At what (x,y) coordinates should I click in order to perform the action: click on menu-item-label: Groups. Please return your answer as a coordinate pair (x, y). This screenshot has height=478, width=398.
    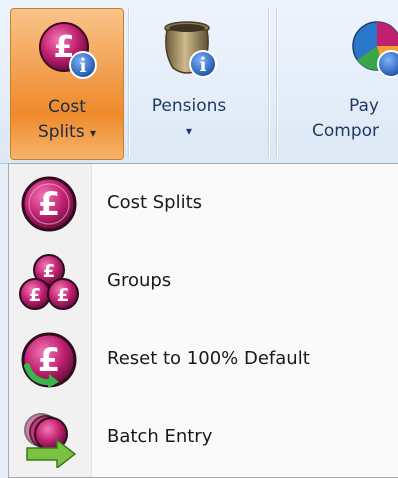
    Looking at the image, I should click on (139, 280).